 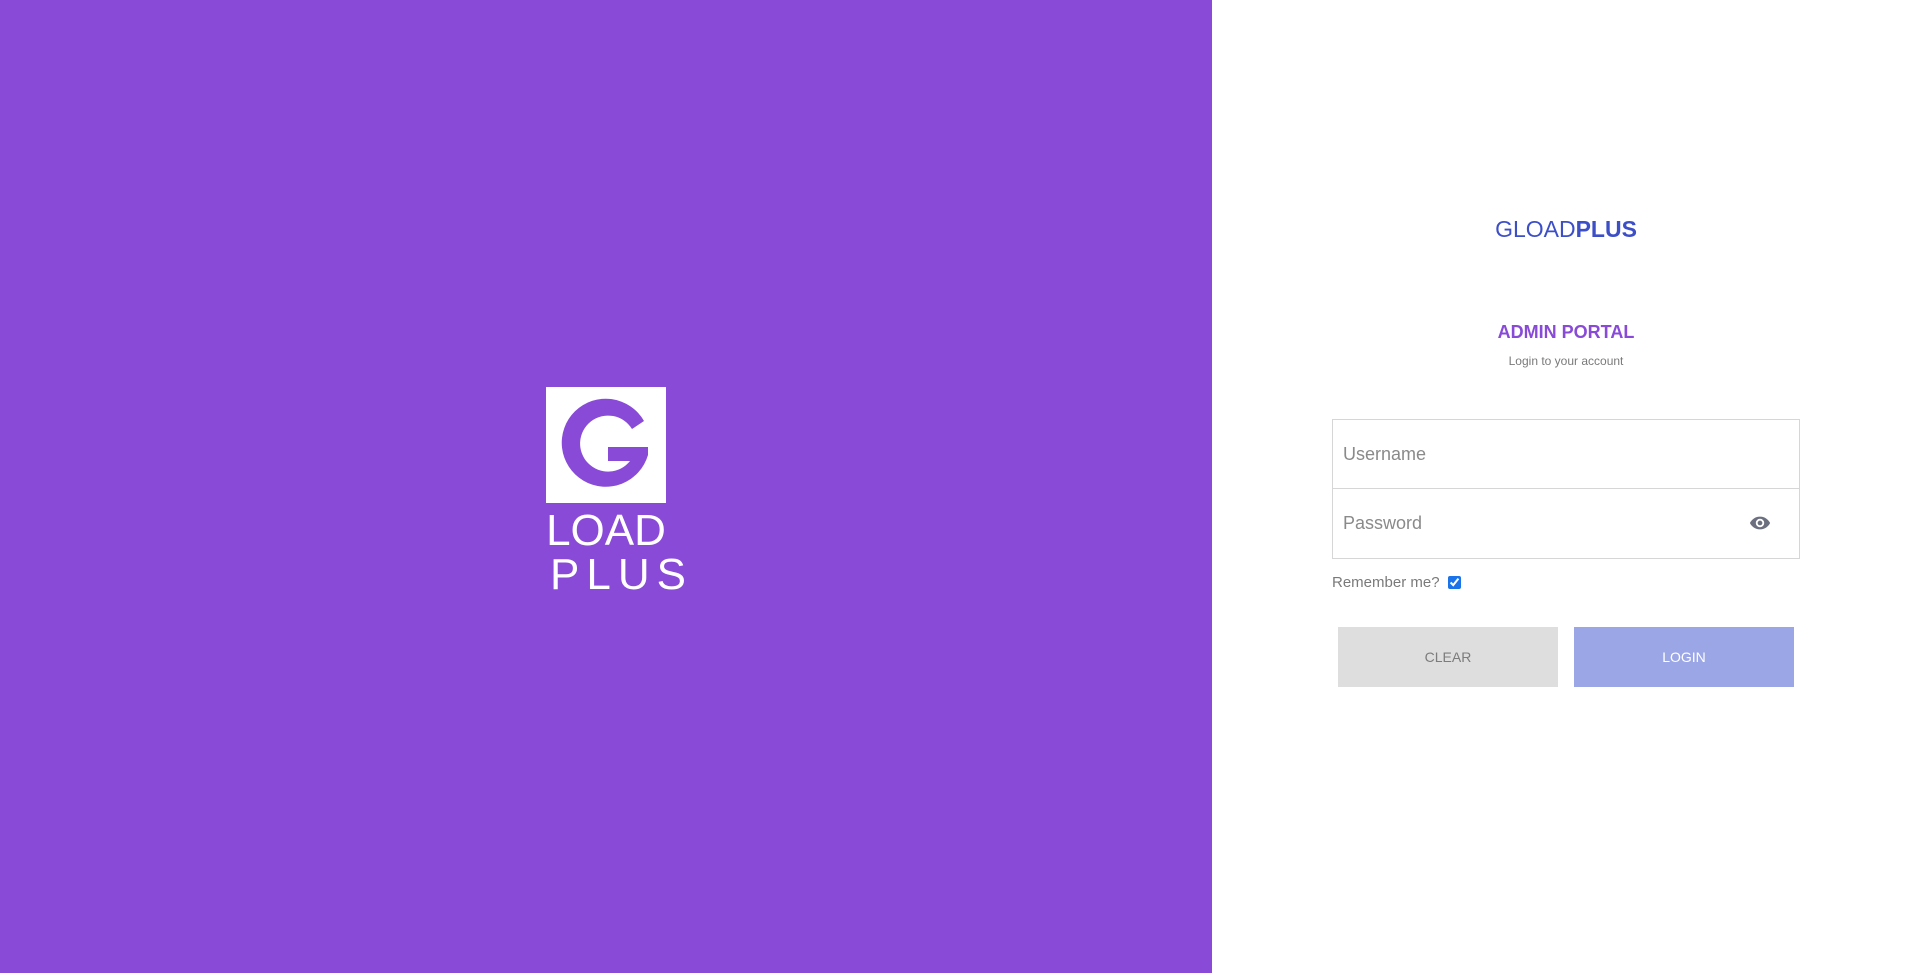 I want to click on logo-text-bold: PLUS, so click(x=1606, y=229).